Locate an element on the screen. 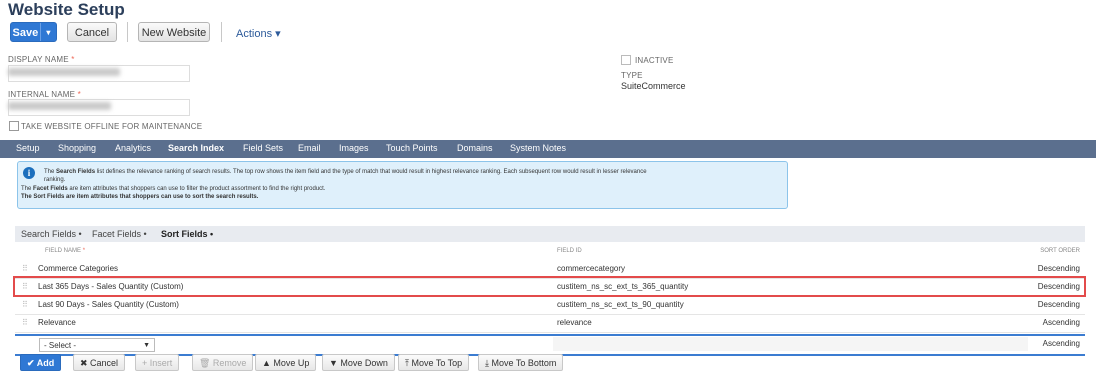  chevron-down-icon: ▼ is located at coordinates (146, 345).